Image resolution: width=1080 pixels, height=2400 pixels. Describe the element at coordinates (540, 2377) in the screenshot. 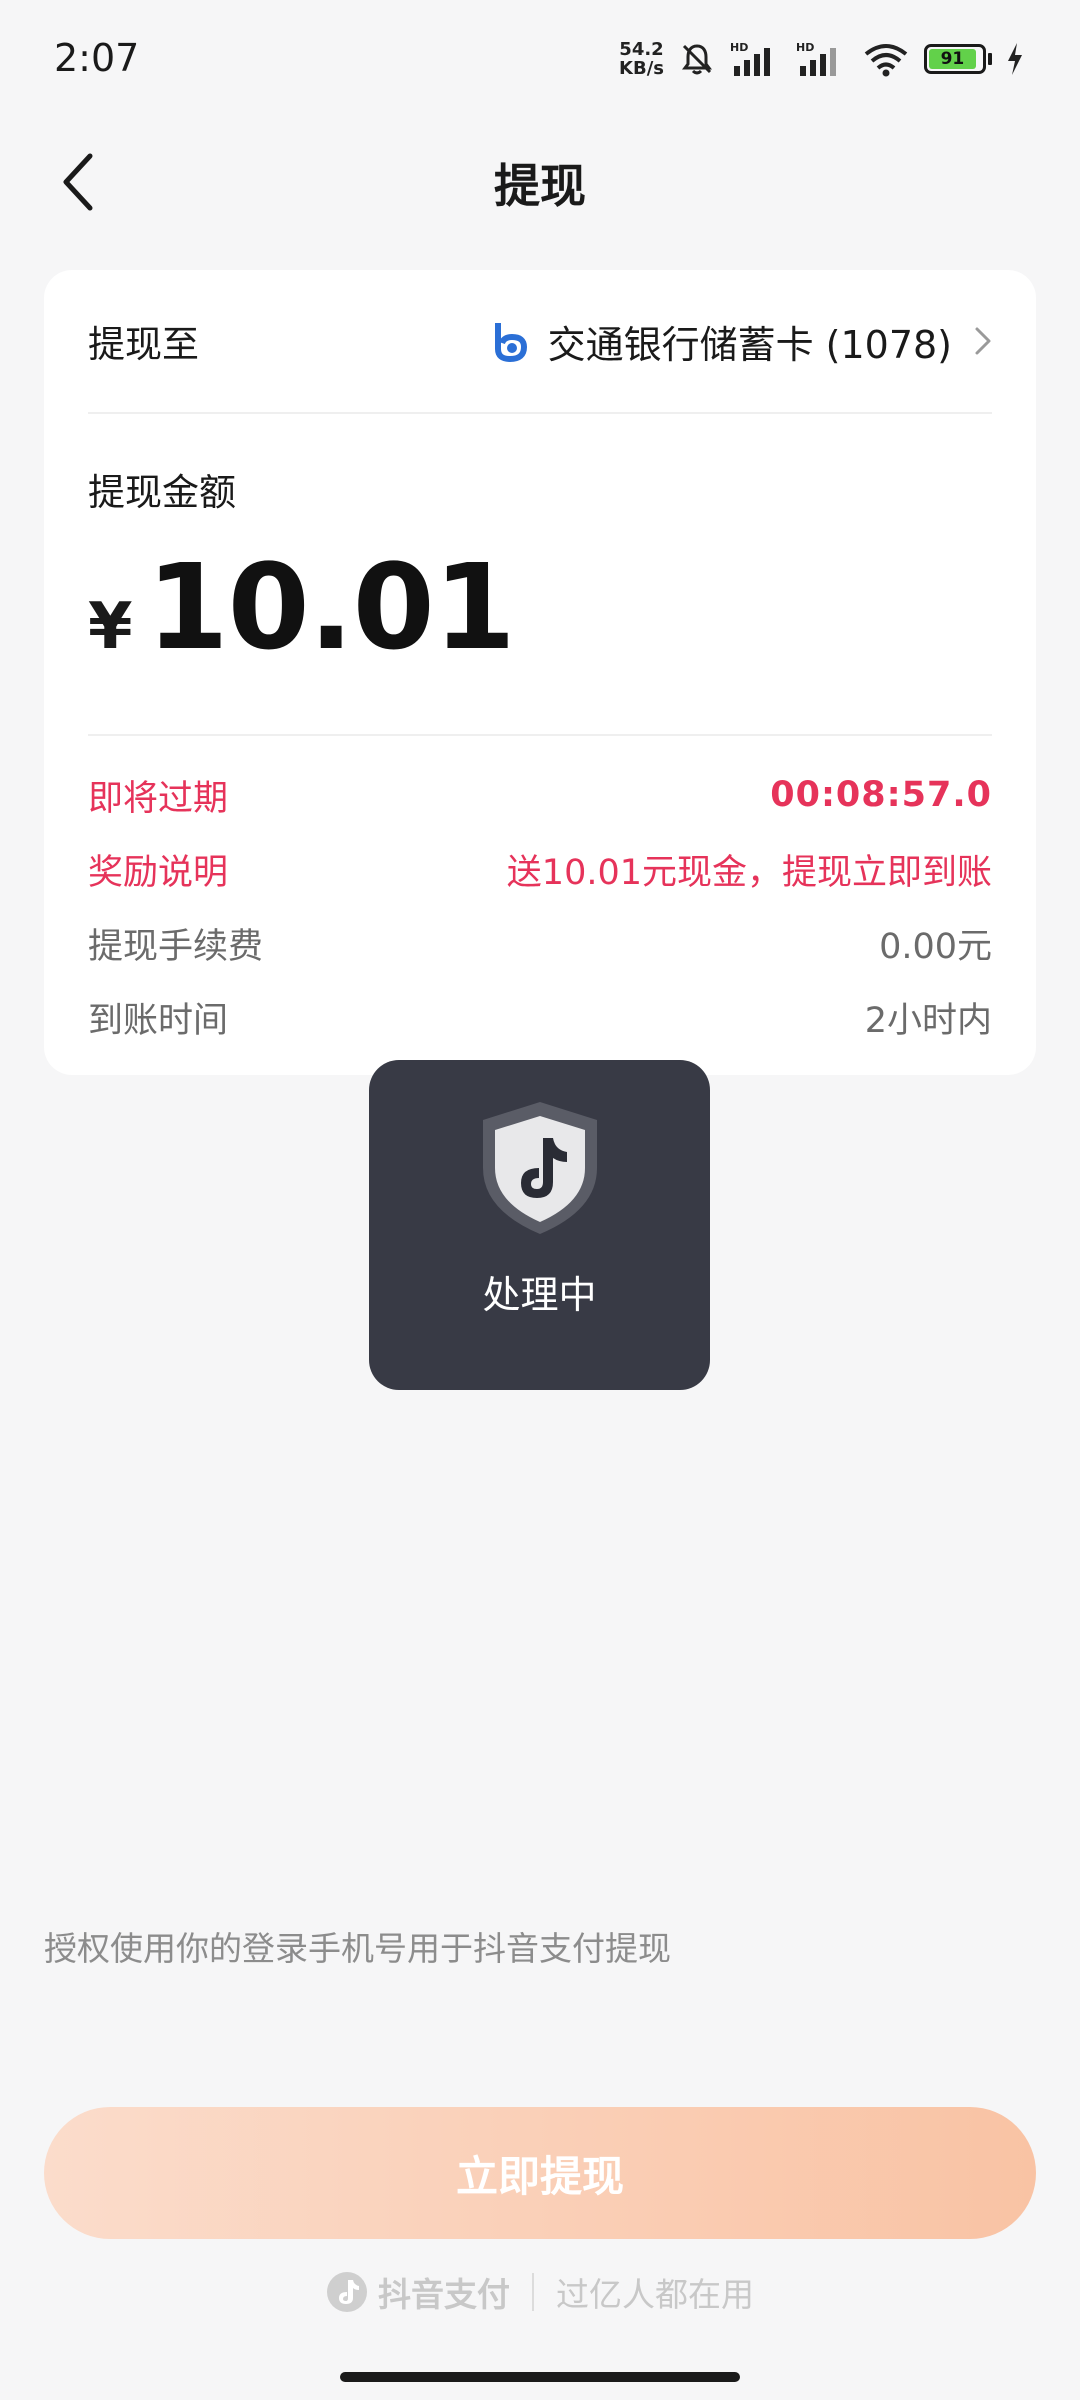

I see `home-indicator` at that location.